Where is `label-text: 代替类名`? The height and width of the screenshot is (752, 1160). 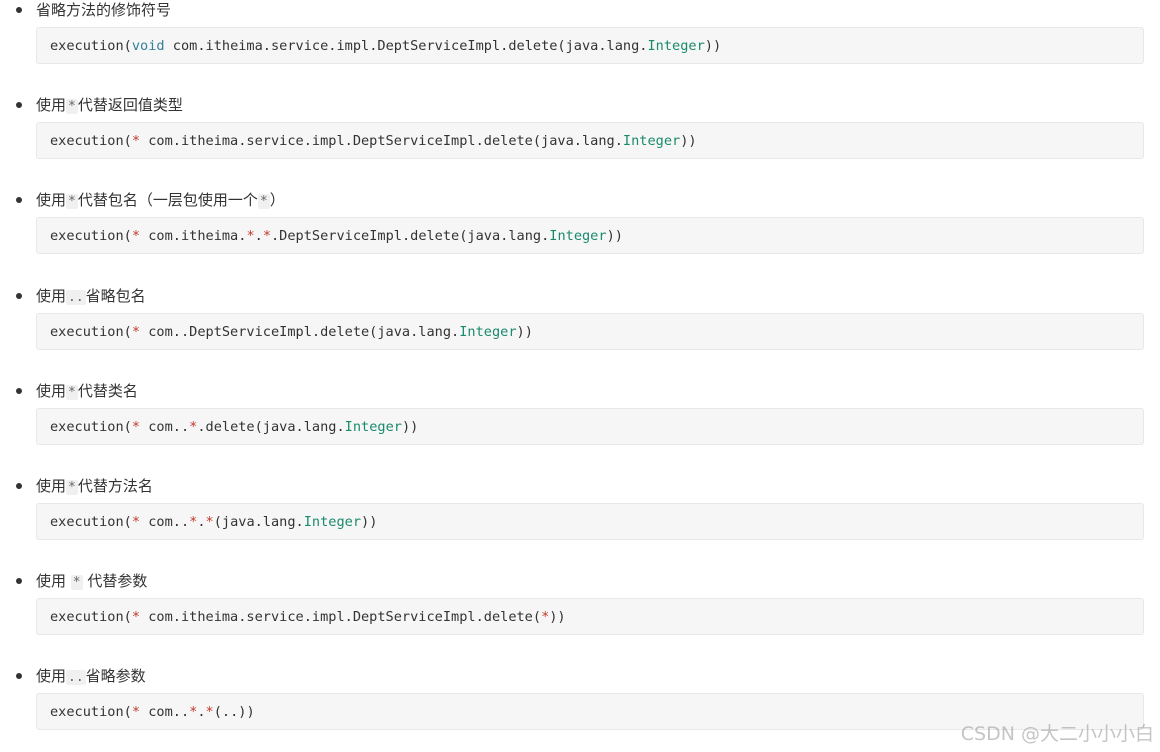
label-text: 代替类名 is located at coordinates (107, 391).